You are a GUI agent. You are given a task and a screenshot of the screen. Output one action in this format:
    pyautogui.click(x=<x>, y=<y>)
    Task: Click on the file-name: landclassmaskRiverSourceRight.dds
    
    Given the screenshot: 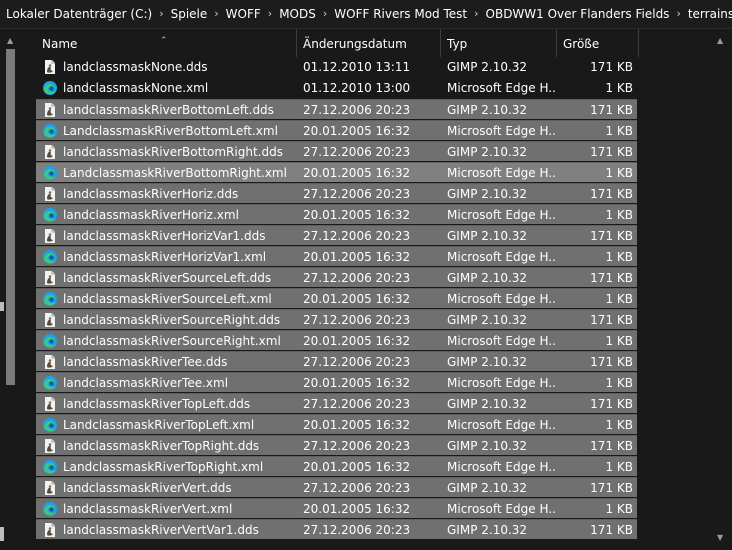 What is the action you would take?
    pyautogui.click(x=172, y=320)
    